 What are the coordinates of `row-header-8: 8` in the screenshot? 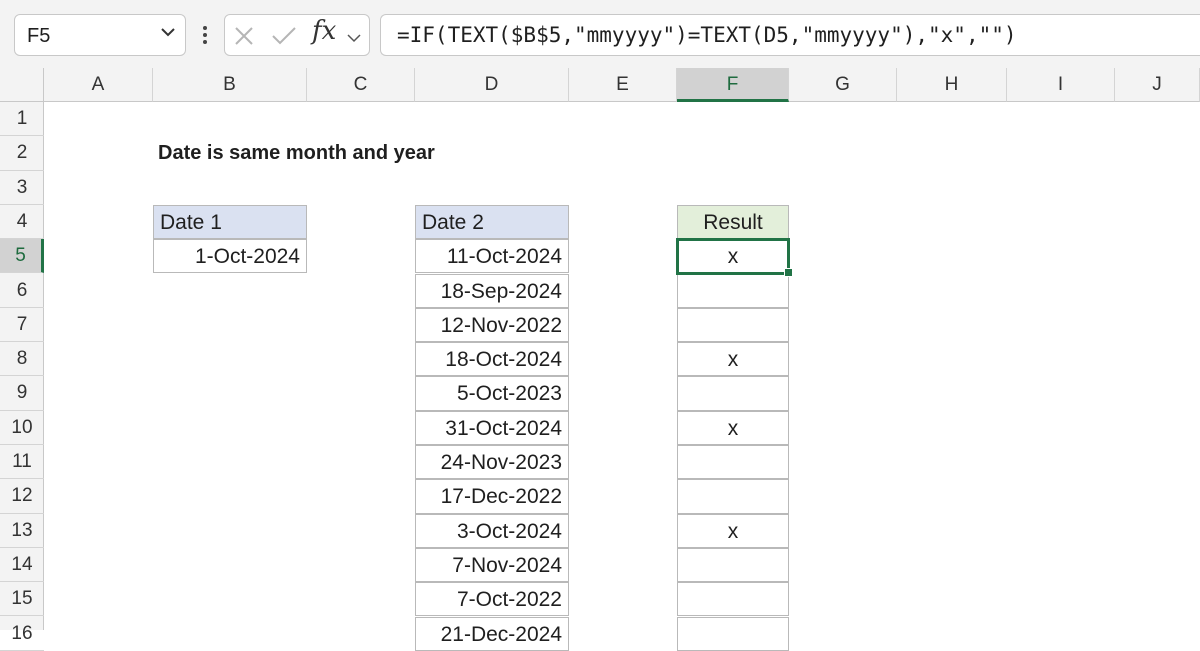 It's located at (22, 359).